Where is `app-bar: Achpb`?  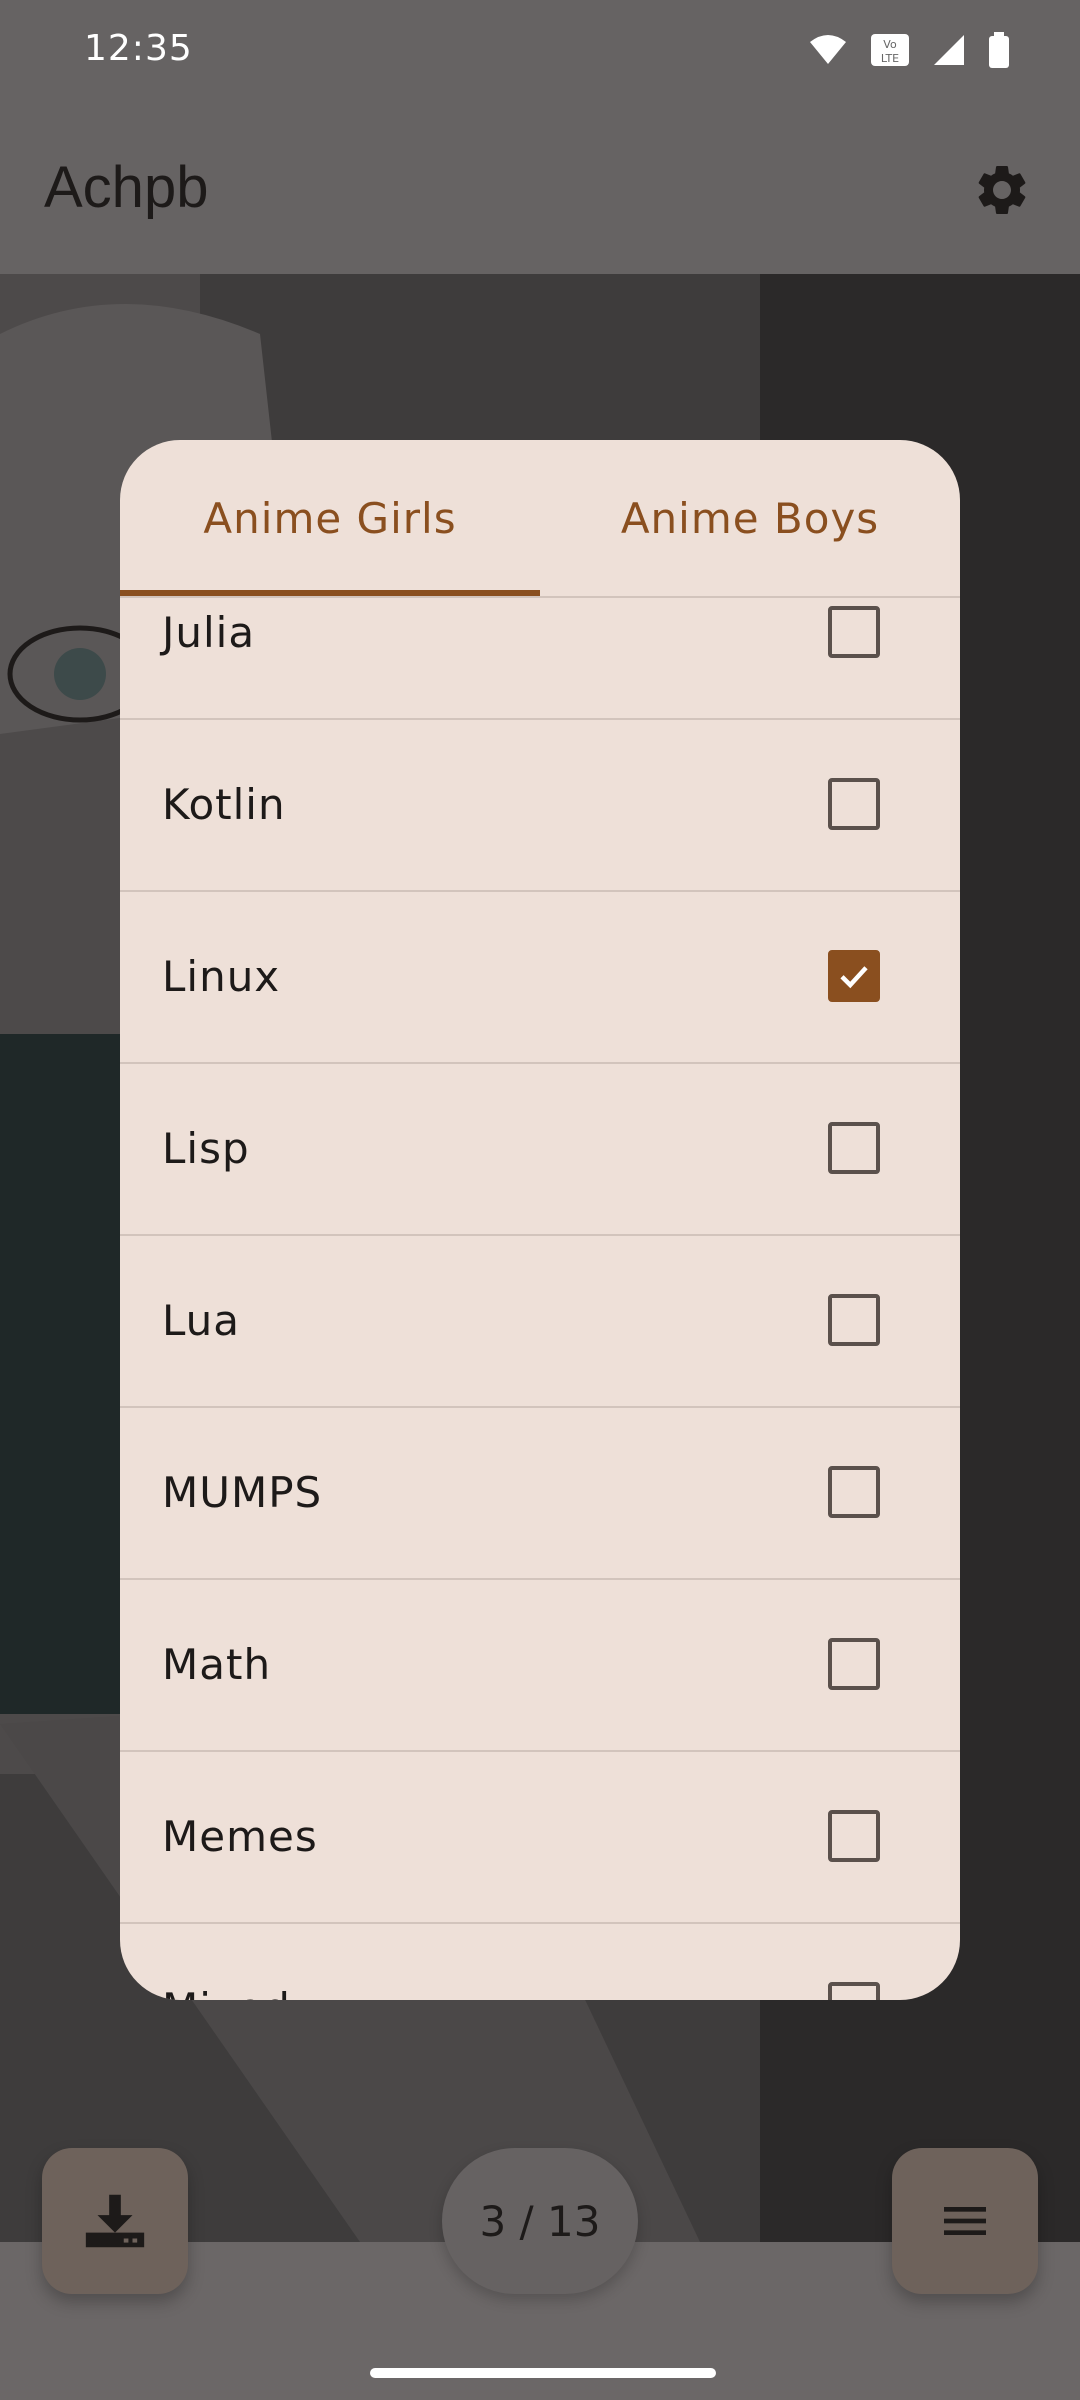 app-bar: Achpb is located at coordinates (540, 190).